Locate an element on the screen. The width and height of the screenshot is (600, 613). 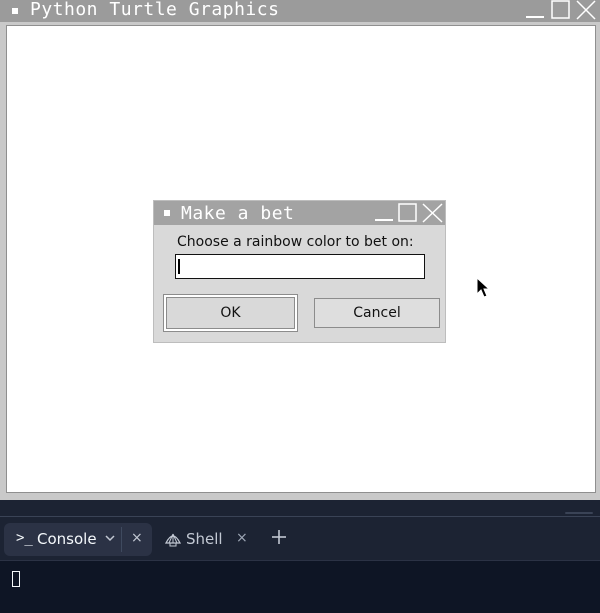
close-shell-tab-icon: × is located at coordinates (242, 538).